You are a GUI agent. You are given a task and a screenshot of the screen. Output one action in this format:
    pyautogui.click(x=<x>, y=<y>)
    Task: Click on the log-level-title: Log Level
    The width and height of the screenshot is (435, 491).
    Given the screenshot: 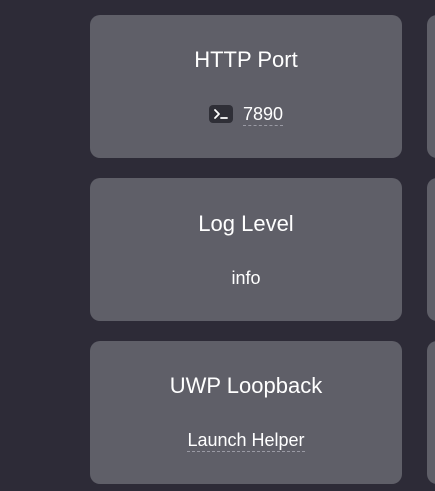 What is the action you would take?
    pyautogui.click(x=246, y=223)
    